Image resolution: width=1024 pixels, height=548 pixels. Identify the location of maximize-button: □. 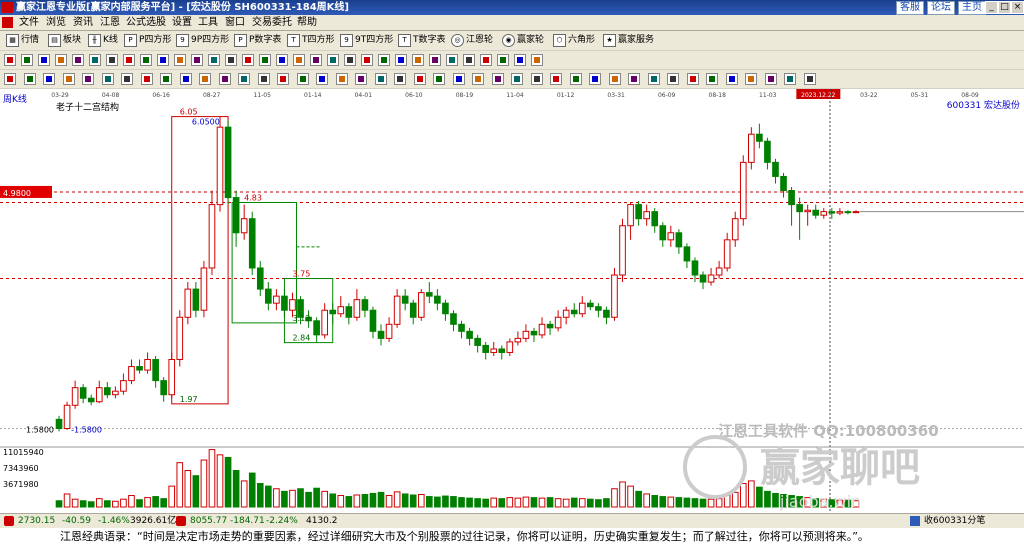
(1004, 7).